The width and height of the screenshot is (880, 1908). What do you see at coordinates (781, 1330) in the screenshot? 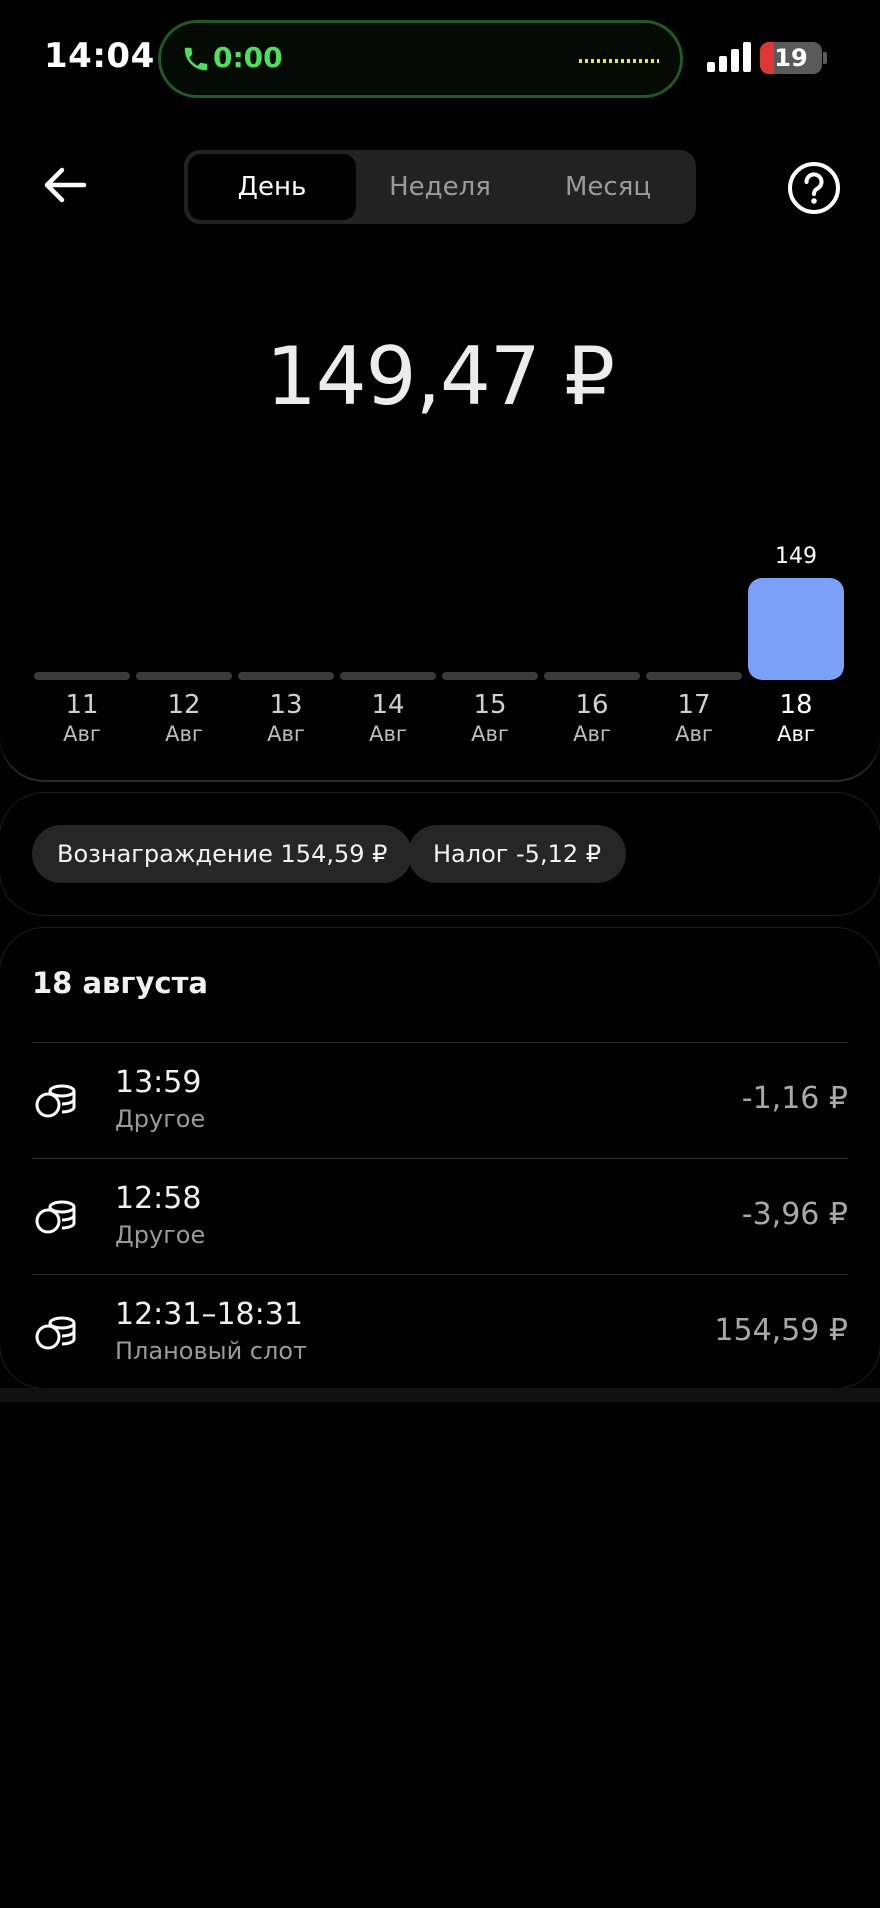
I see `transaction-amount: 154,59 ₽` at bounding box center [781, 1330].